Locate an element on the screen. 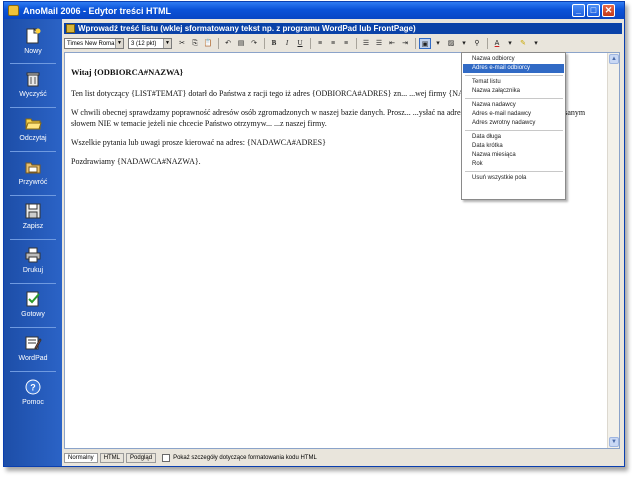 The height and width of the screenshot is (479, 632). size-select: 3 (12 pkt) ▼ is located at coordinates (150, 43).